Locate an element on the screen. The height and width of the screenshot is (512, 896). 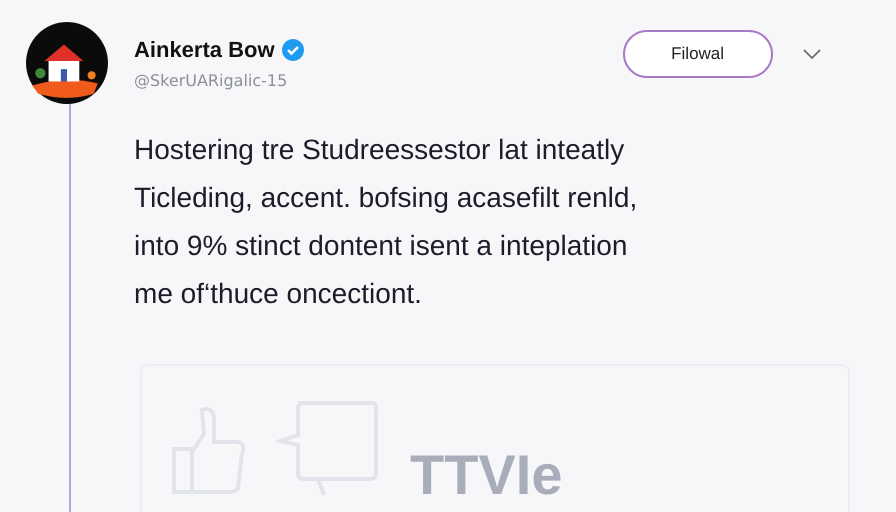
author-handle: @SkerUARigalic-15 is located at coordinates (211, 80).